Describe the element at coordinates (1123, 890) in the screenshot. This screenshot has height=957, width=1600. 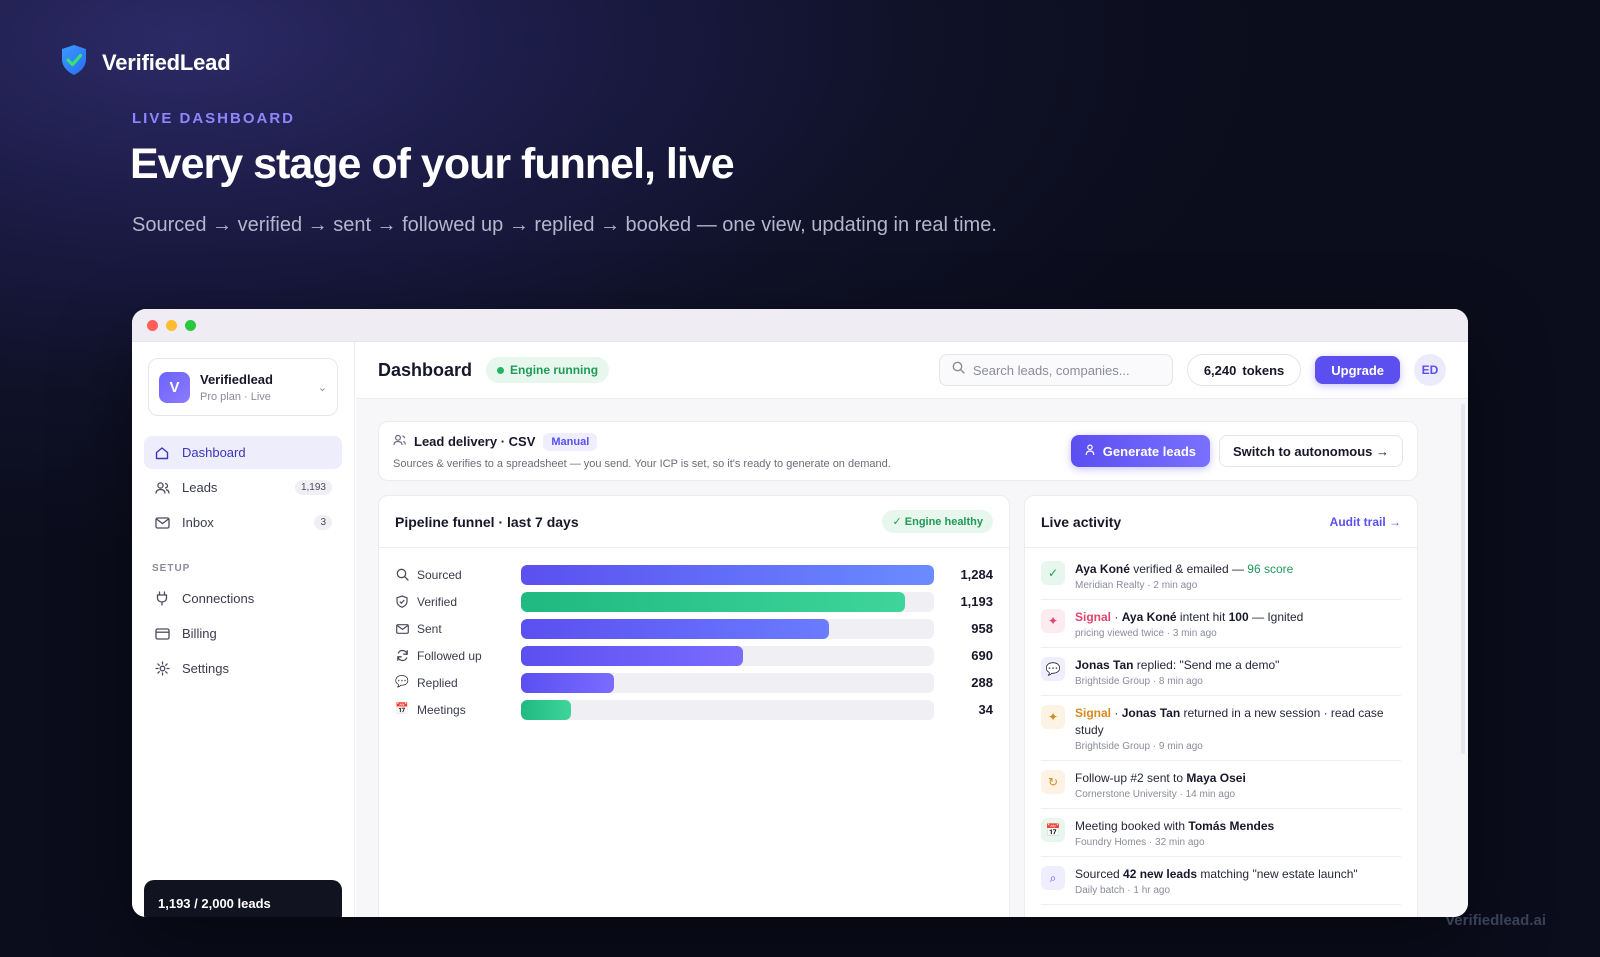
I see `activity-meta: Daily batch · 1 hr ago` at that location.